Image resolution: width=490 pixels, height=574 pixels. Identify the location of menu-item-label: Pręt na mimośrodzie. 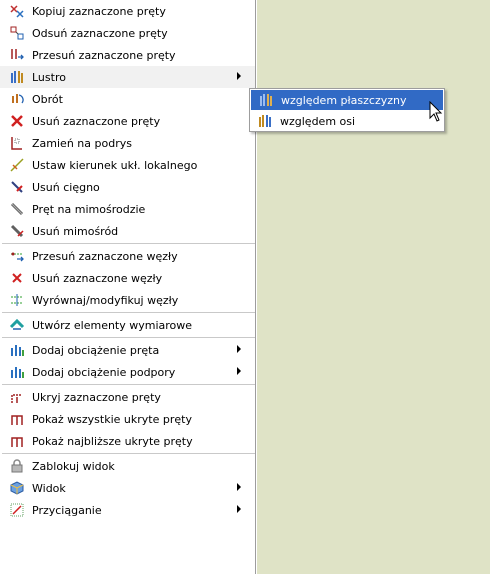
(89, 209).